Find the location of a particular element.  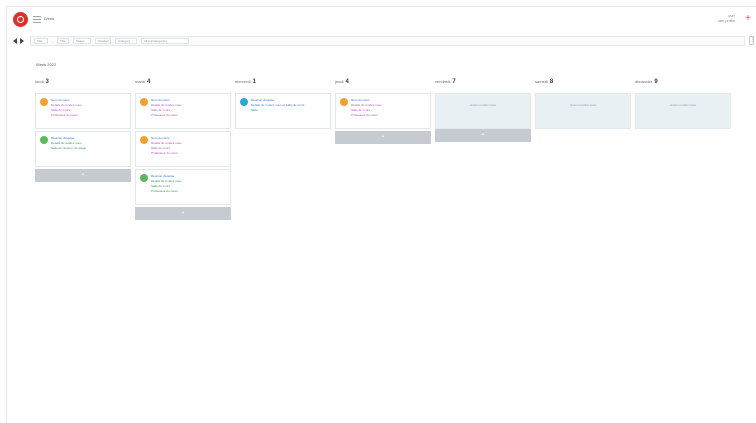

app-logo-icon is located at coordinates (20, 19).